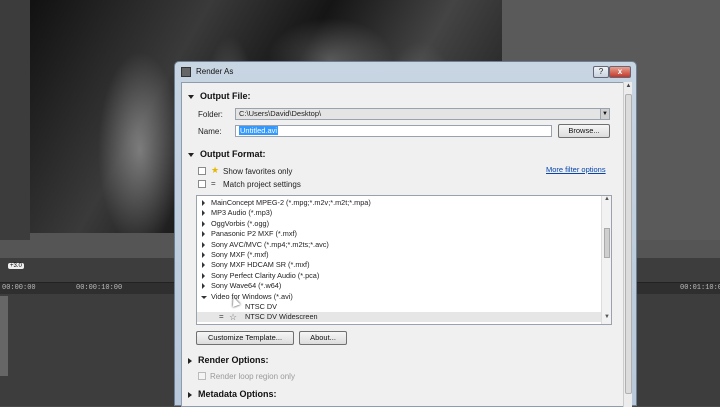 This screenshot has width=720, height=407. What do you see at coordinates (422, 114) in the screenshot?
I see `folder-field: C:\Users\David\Desktop\` at bounding box center [422, 114].